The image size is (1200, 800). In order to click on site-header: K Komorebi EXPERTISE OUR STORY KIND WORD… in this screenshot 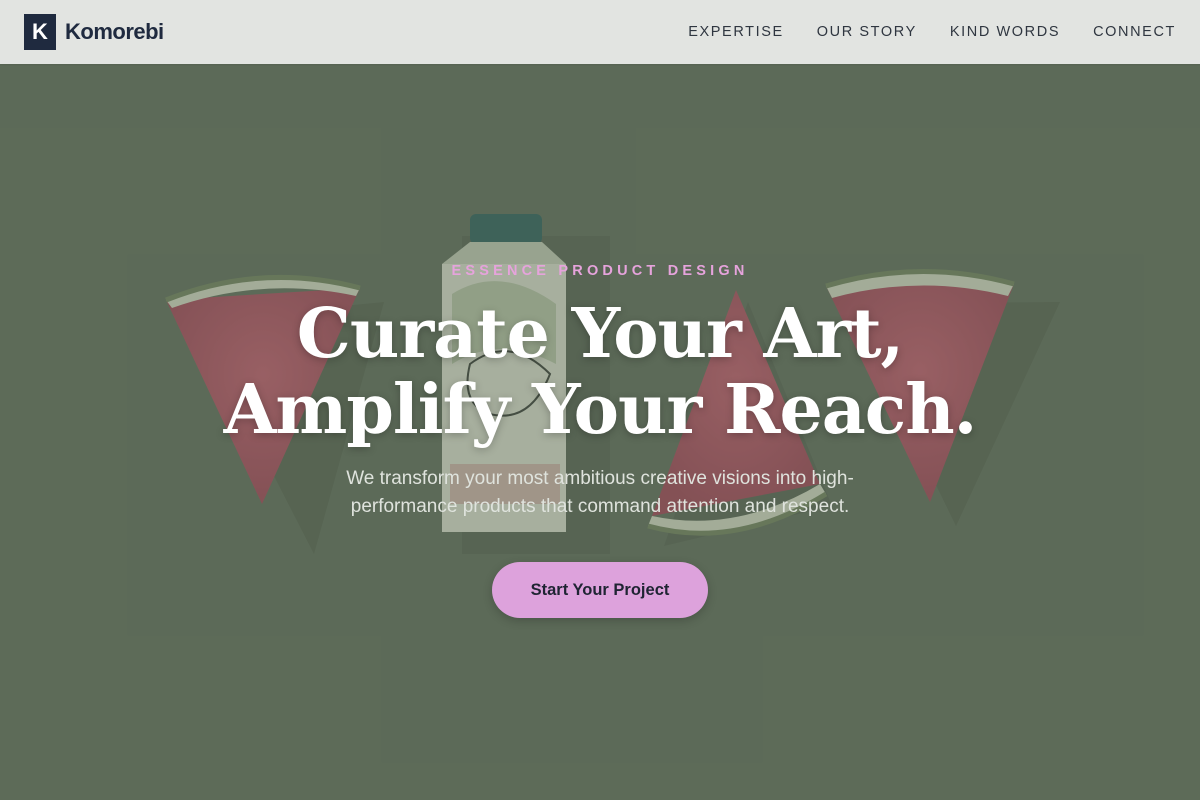, I will do `click(600, 32)`.